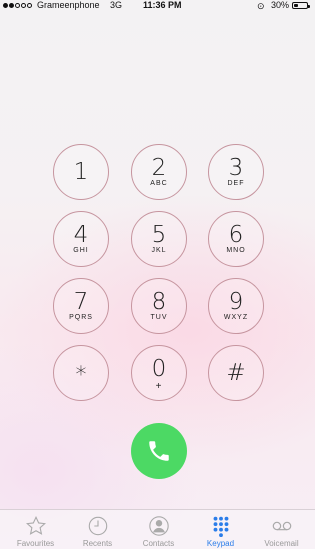 The image size is (320, 549). I want to click on key-8: 8 TUV, so click(159, 306).